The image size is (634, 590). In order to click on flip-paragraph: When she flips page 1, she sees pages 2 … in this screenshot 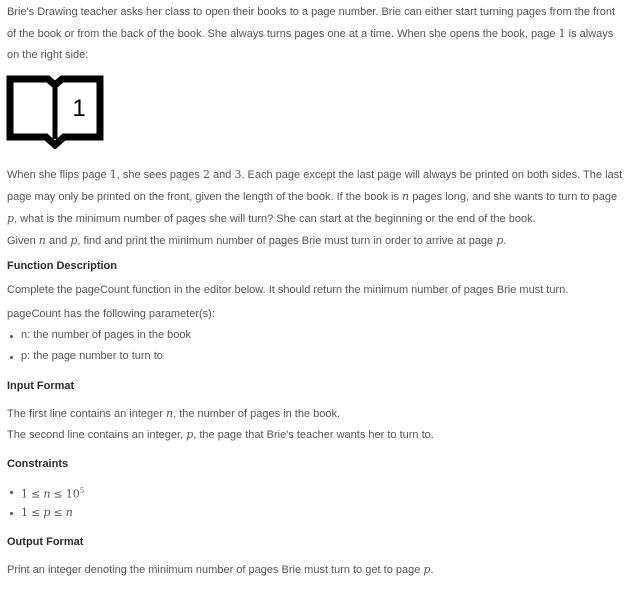, I will do `click(315, 196)`.